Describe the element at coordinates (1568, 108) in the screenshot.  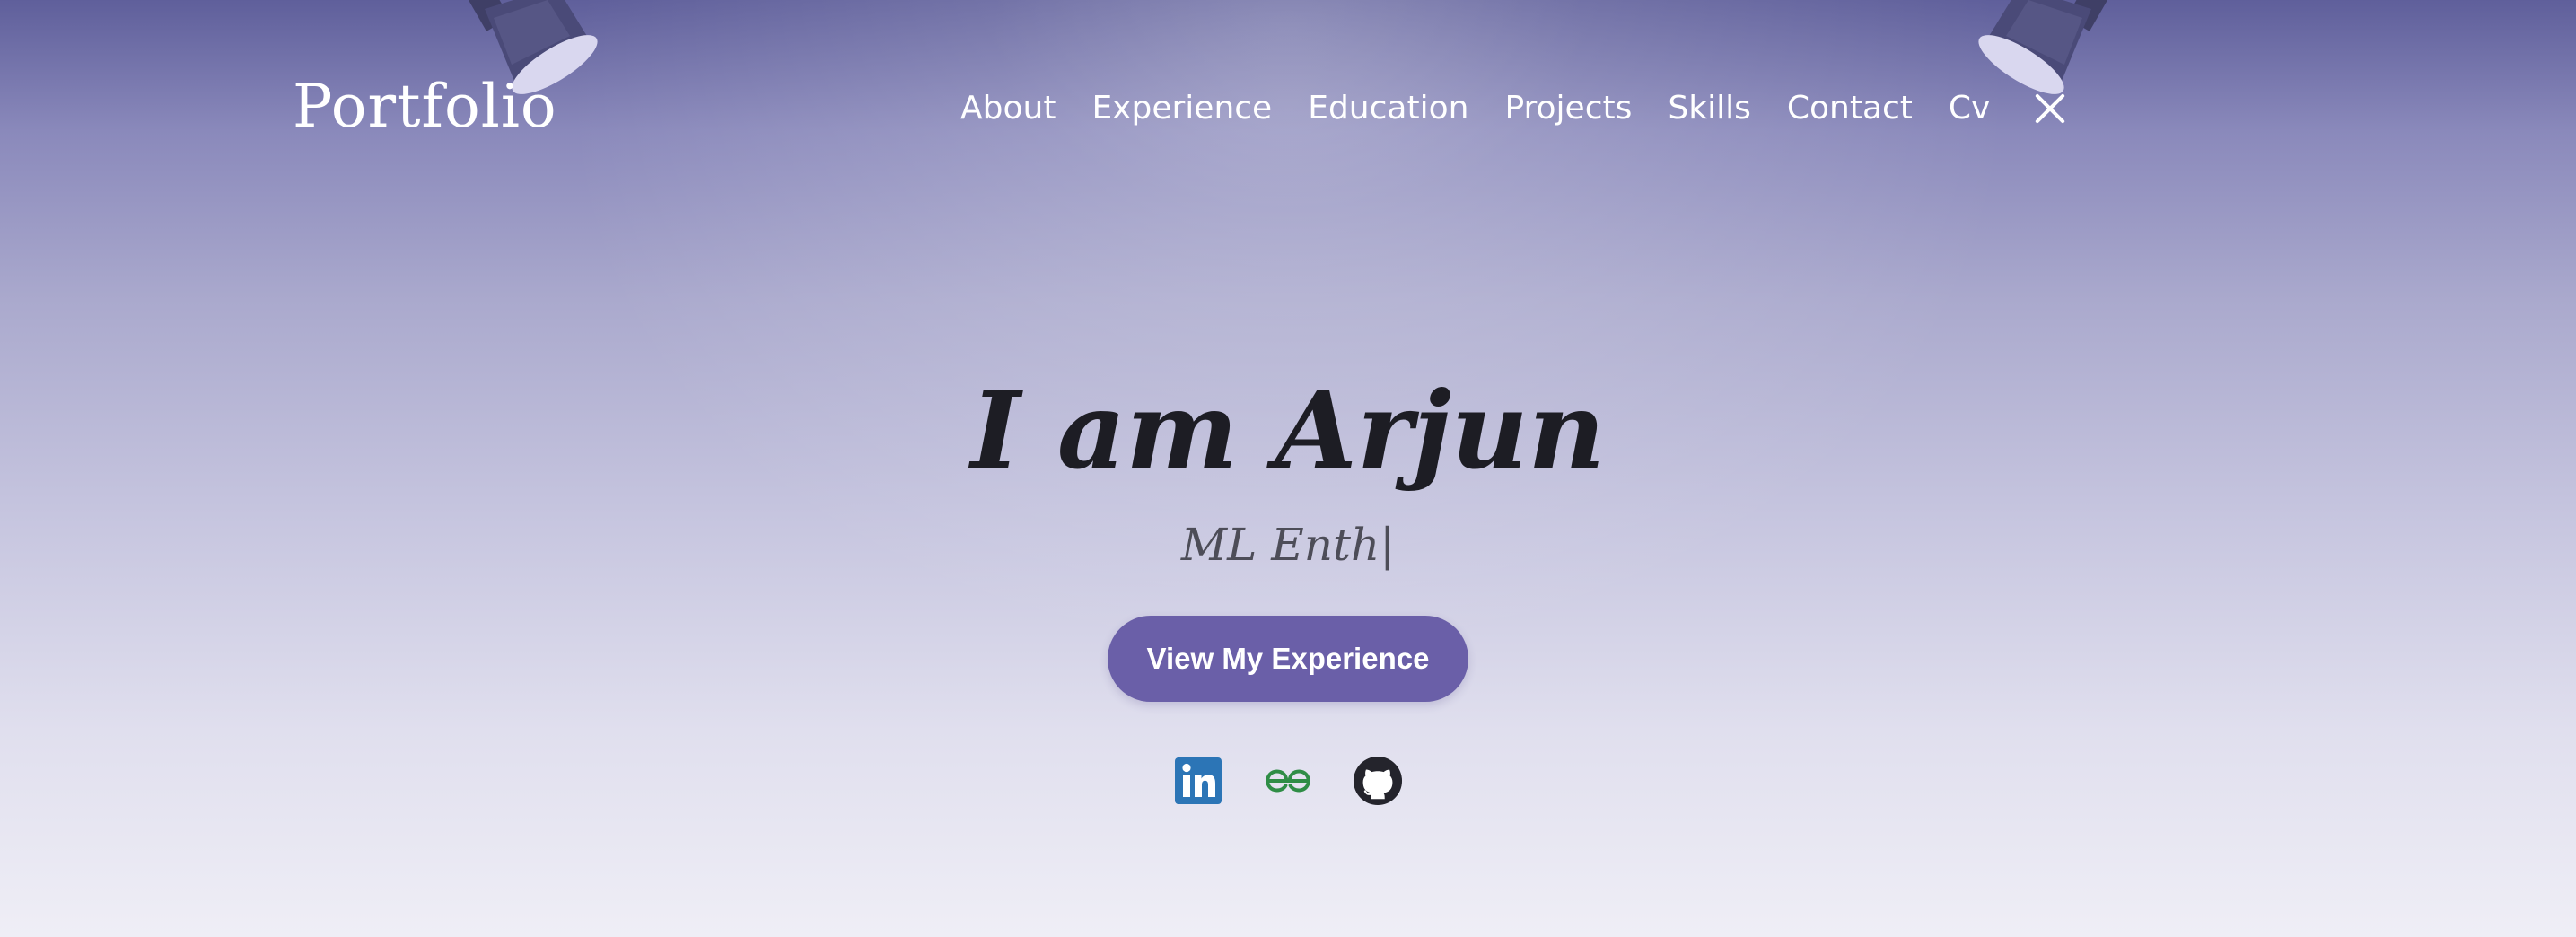
I see `nav-link-projects: Projects` at that location.